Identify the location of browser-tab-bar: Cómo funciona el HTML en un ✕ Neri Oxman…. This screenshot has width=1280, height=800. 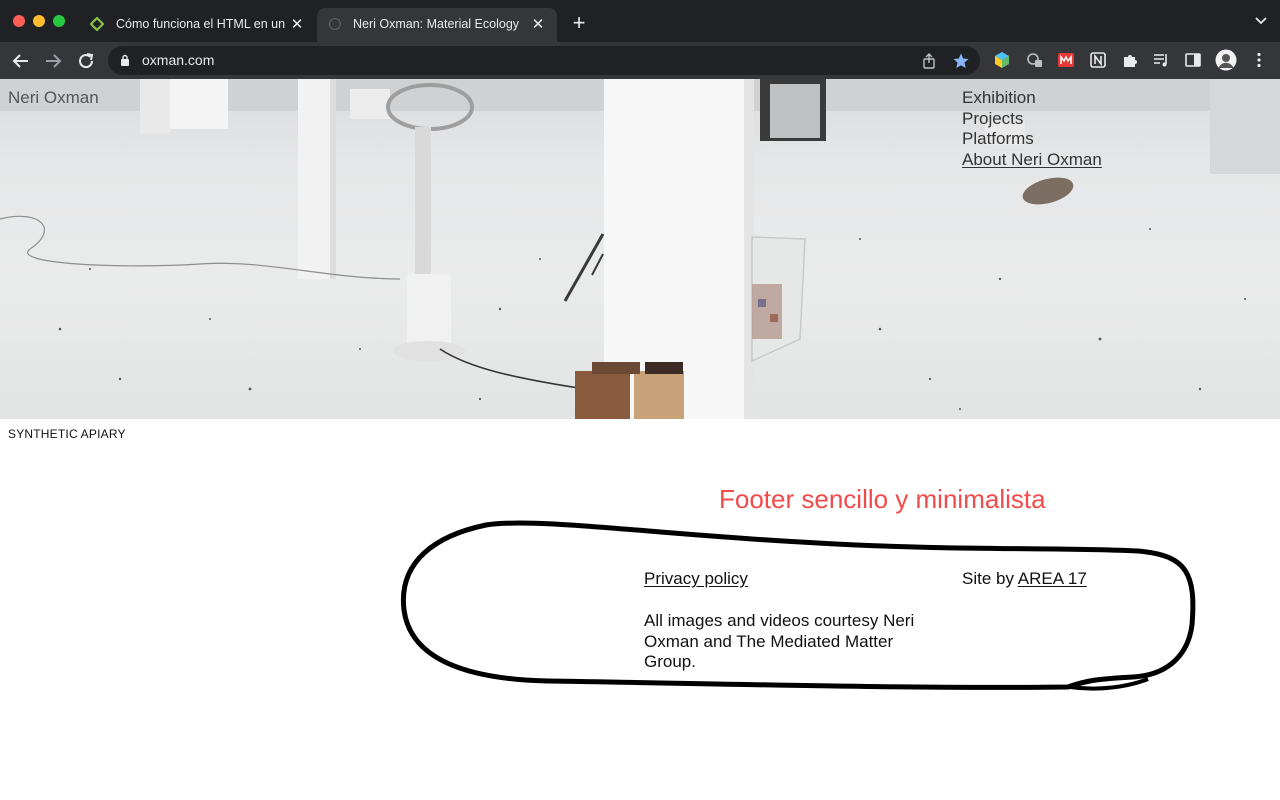
(640, 21).